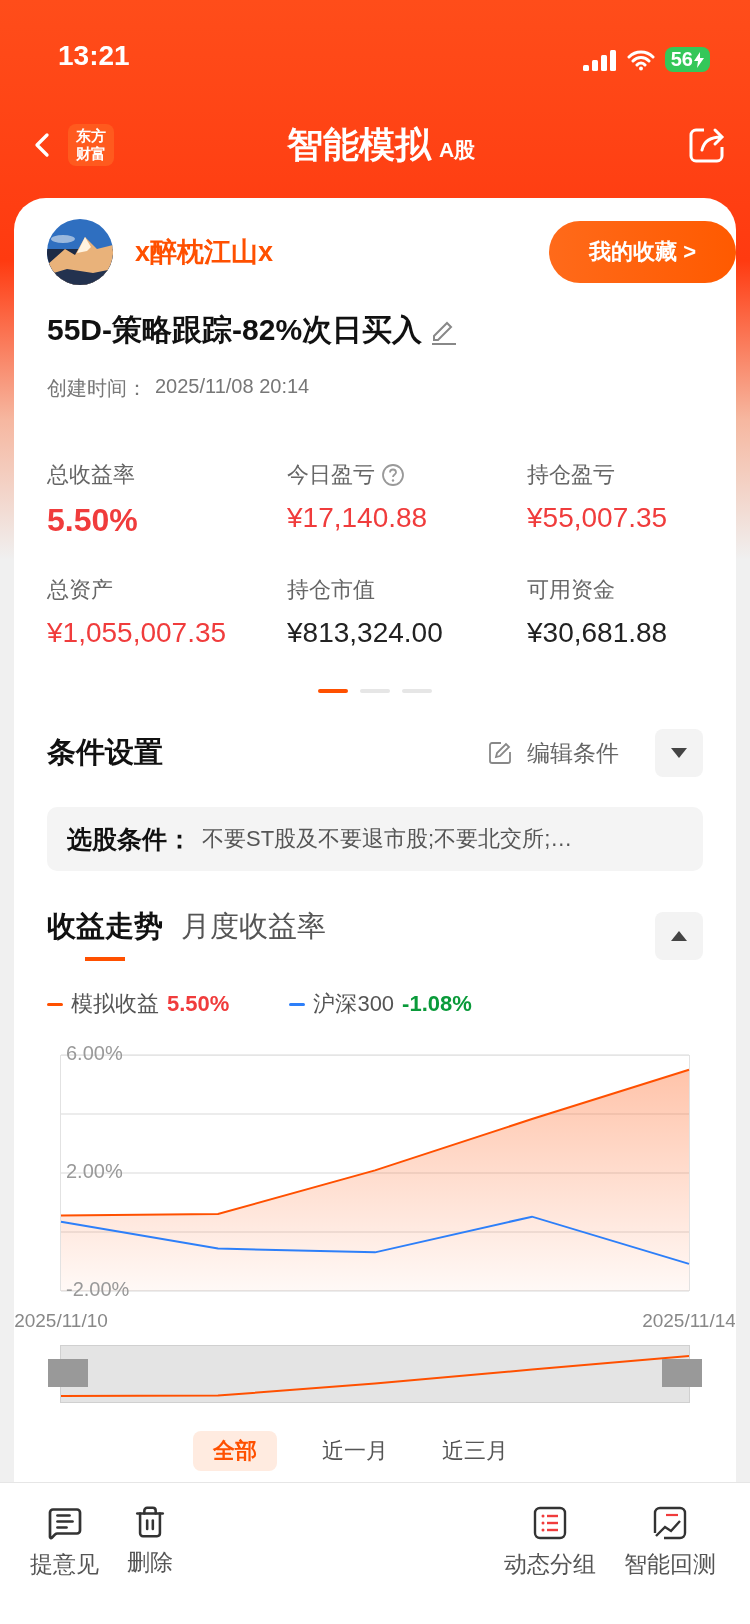  I want to click on period-tab: 近三月, so click(475, 1451).